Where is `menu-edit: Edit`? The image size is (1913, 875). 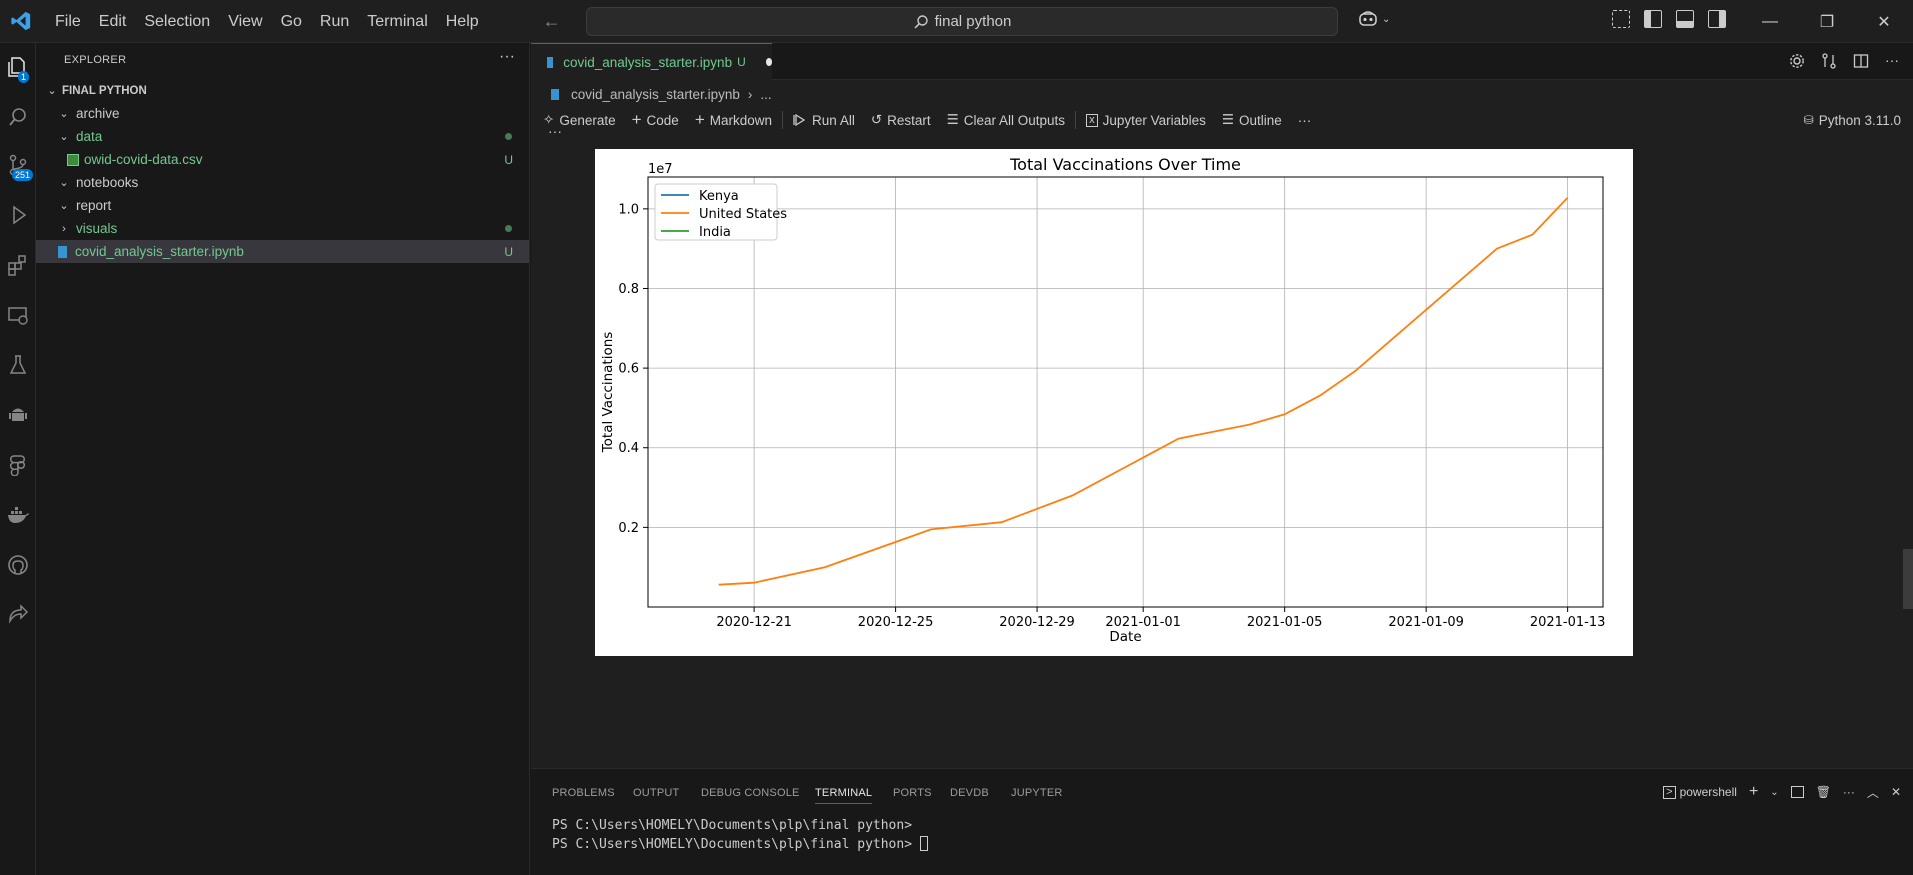 menu-edit: Edit is located at coordinates (113, 21).